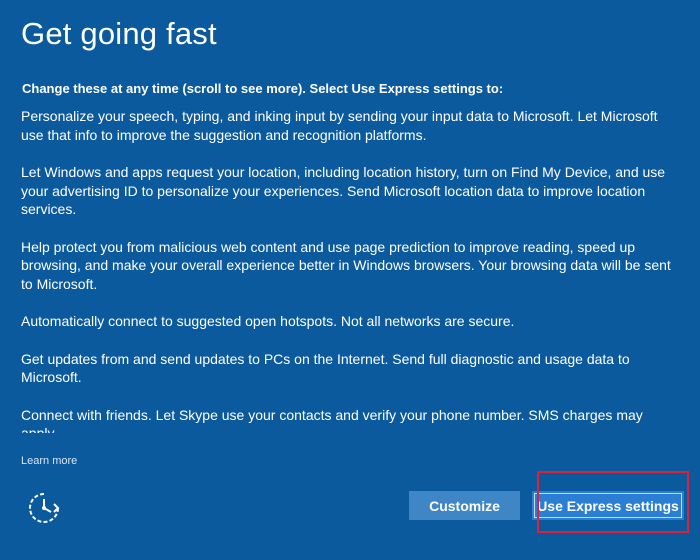 This screenshot has width=700, height=560. I want to click on page-title: Get going fast, so click(119, 33).